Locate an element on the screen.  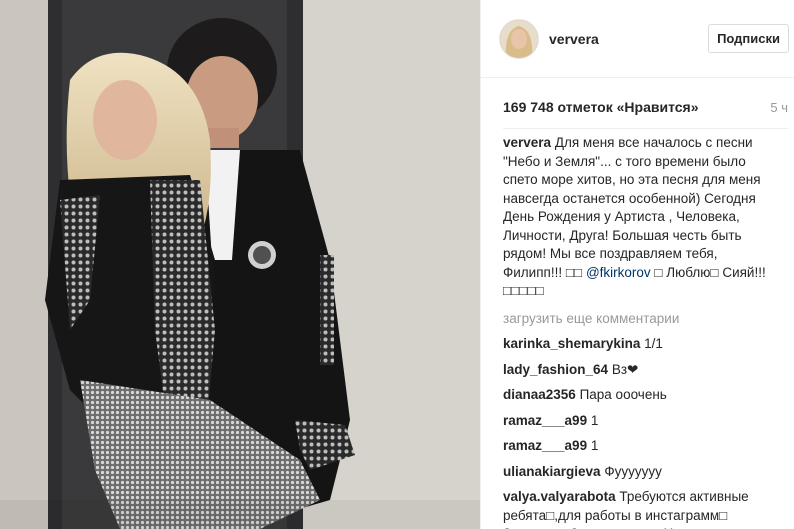
comment-item: lady_fashion_64 Вз❤ is located at coordinates (636, 370).